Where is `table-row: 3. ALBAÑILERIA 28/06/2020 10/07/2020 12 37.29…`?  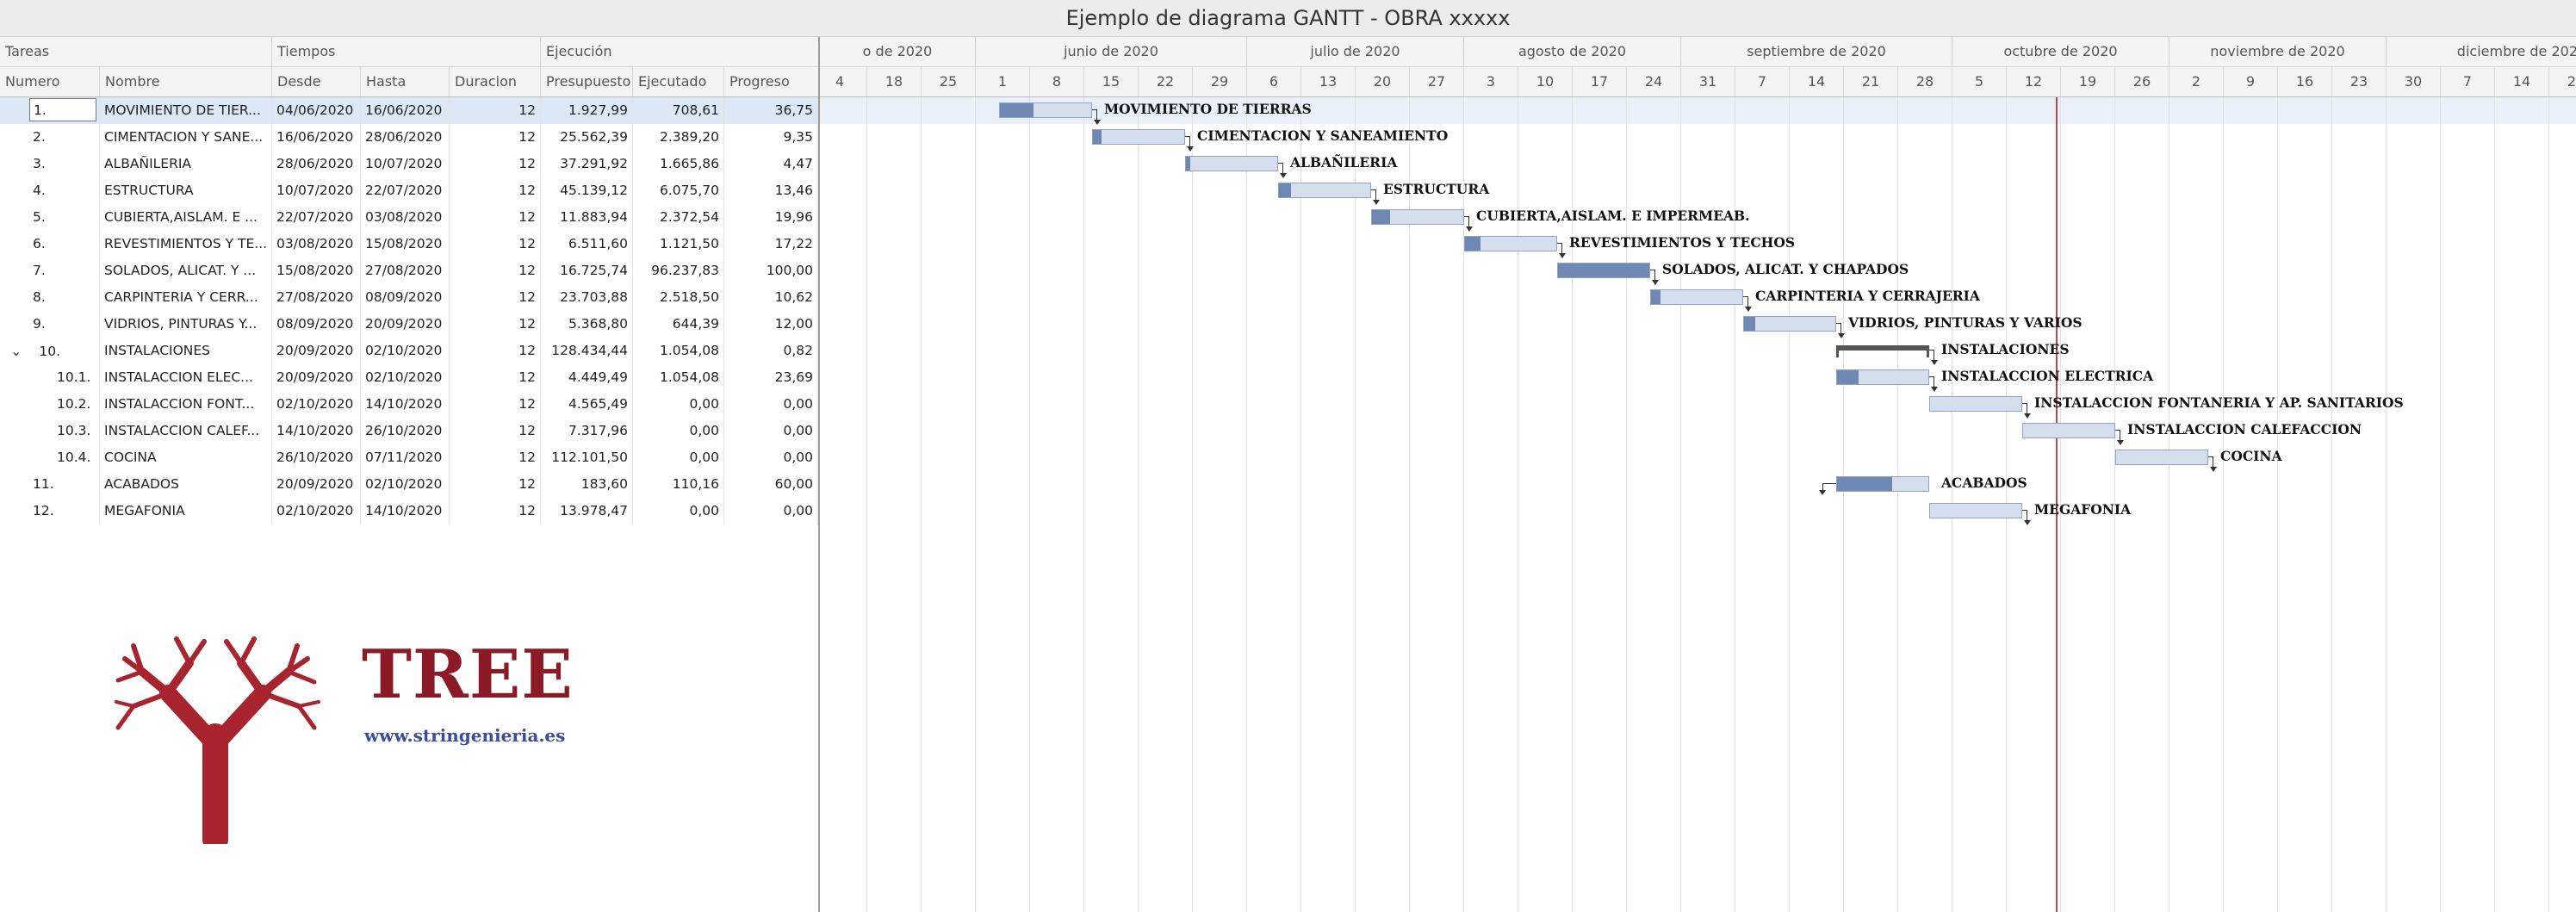
table-row: 3. ALBAÑILERIA 28/06/2020 10/07/2020 12 37.29… is located at coordinates (409, 164).